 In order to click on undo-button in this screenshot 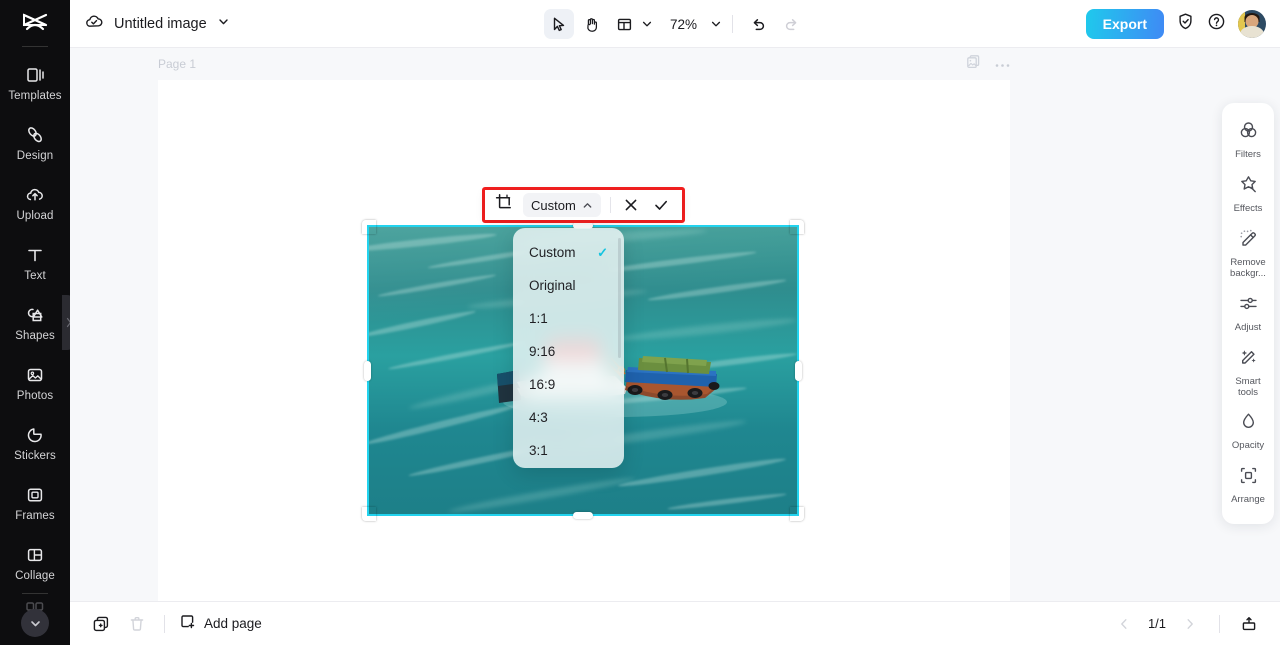, I will do `click(758, 24)`.